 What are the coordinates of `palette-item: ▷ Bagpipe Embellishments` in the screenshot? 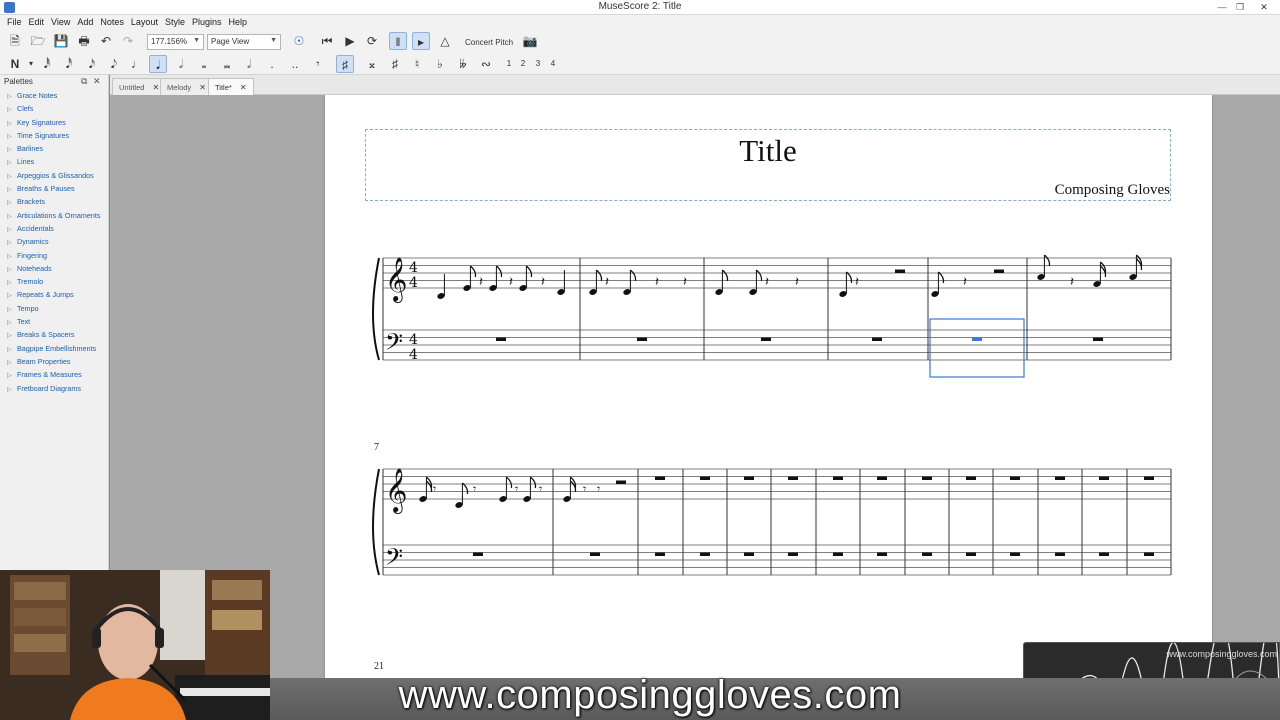 It's located at (54, 348).